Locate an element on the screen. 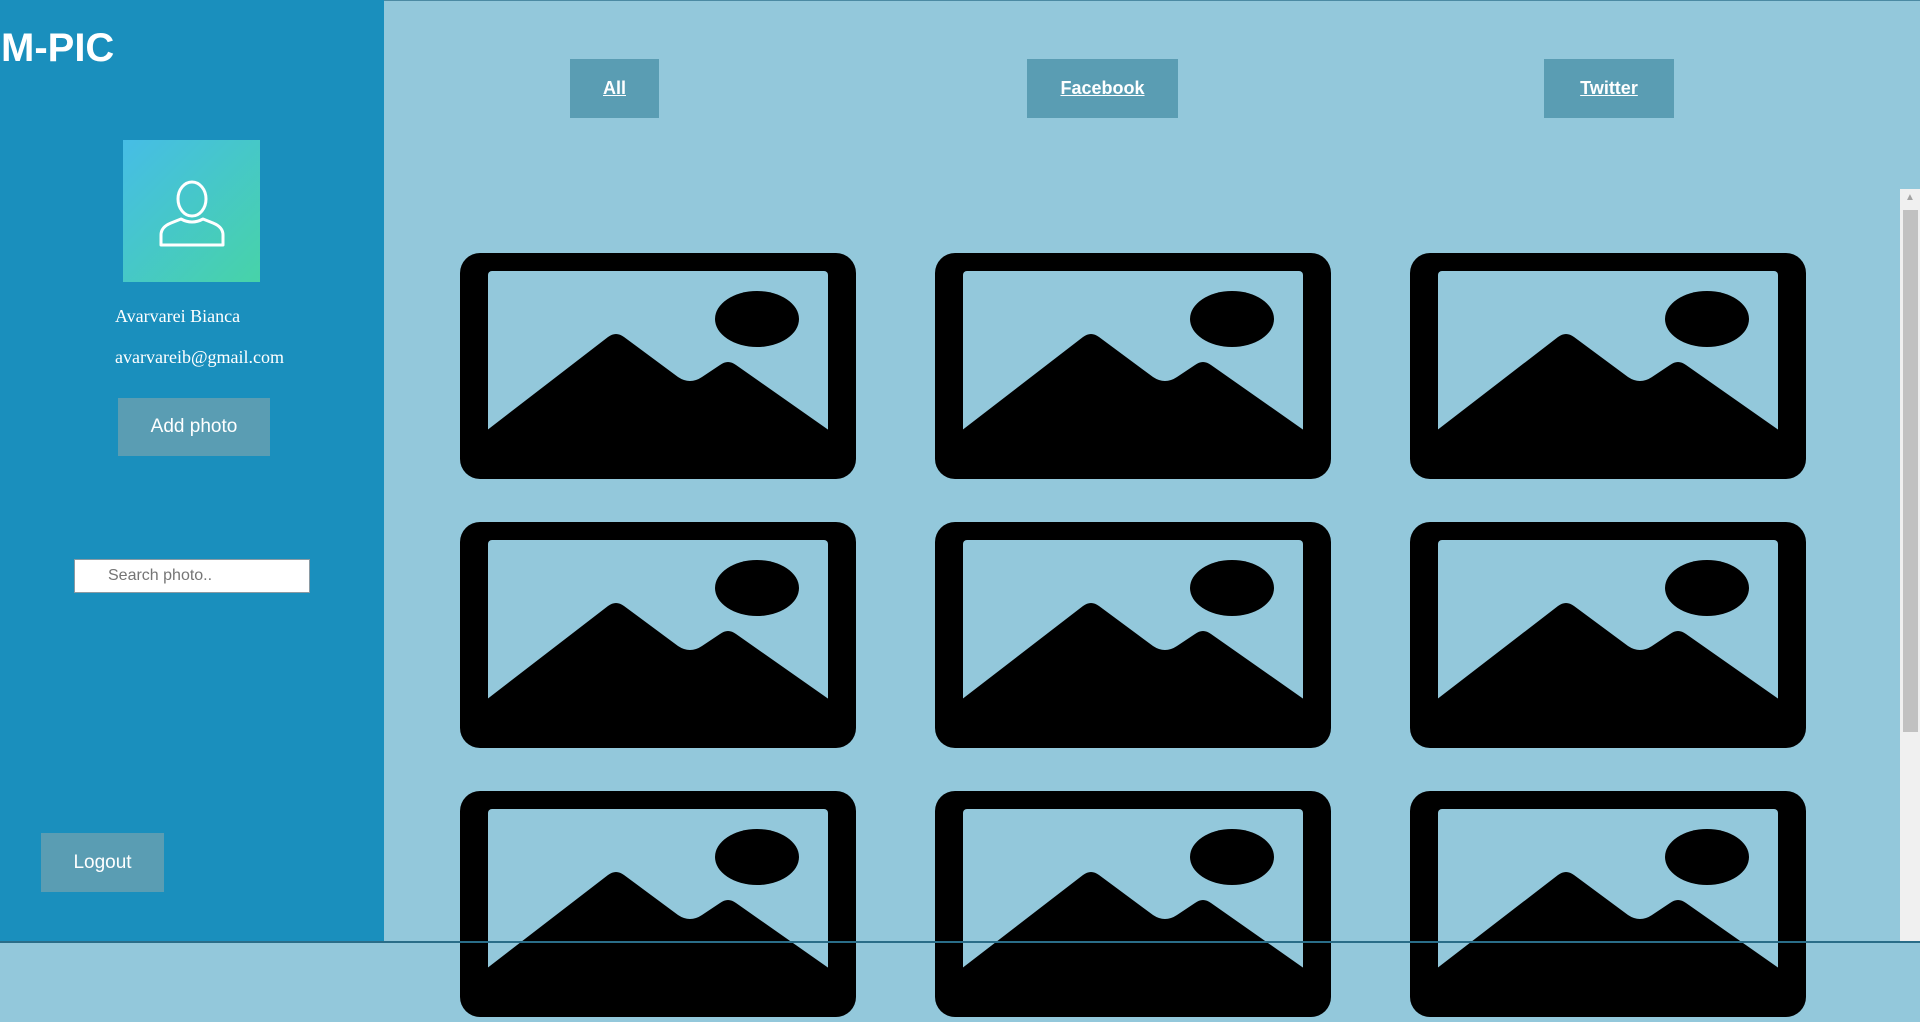 The height and width of the screenshot is (1022, 1920). filter-all-button: All is located at coordinates (614, 88).